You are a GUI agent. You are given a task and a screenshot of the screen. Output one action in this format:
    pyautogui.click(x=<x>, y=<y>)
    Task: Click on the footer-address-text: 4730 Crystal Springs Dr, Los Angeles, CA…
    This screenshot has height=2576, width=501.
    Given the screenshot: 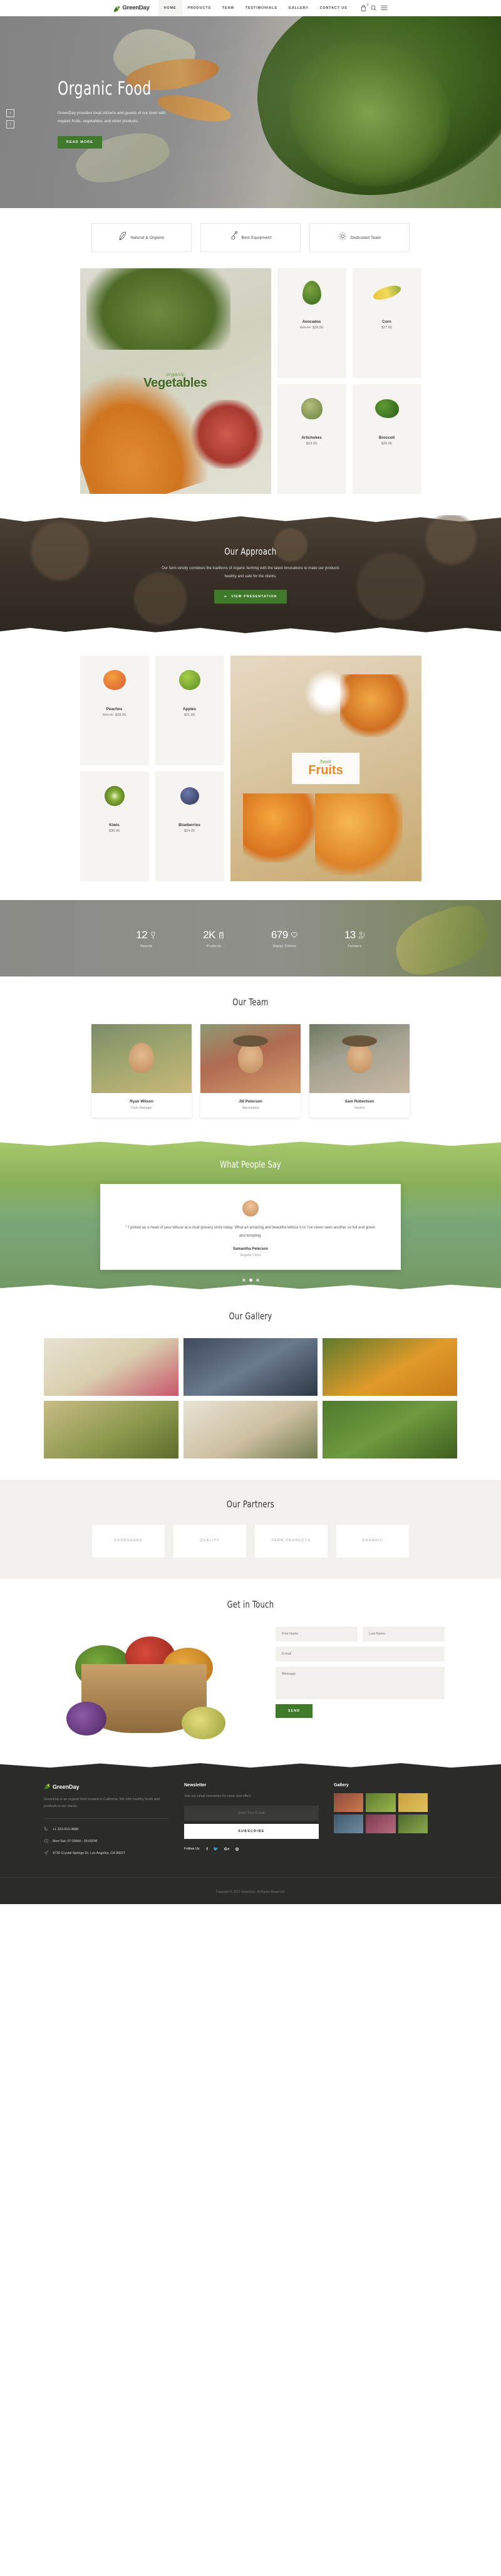 What is the action you would take?
    pyautogui.click(x=89, y=1853)
    